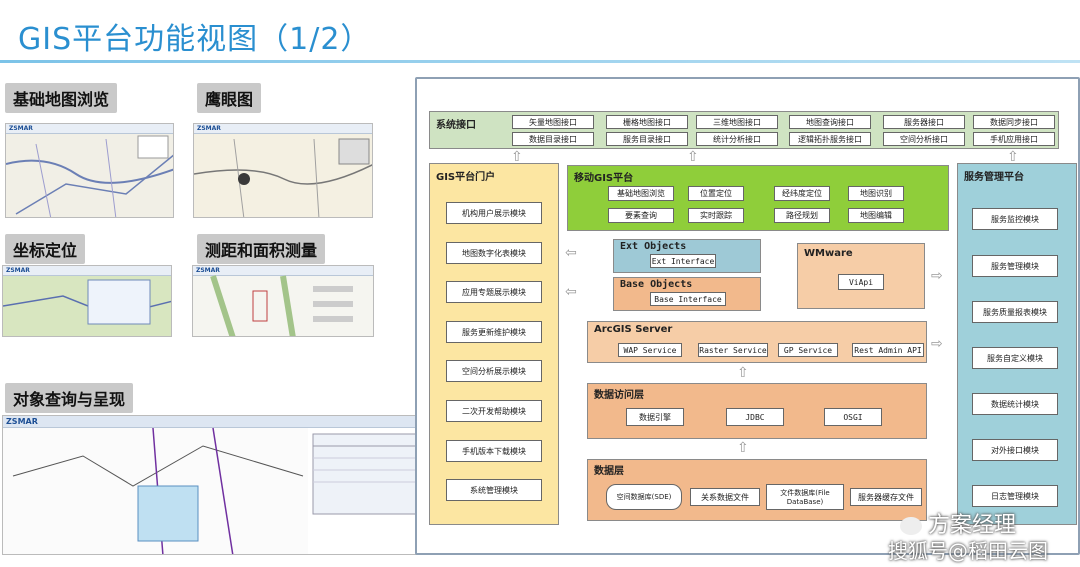 Image resolution: width=1080 pixels, height=567 pixels. What do you see at coordinates (1014, 122) in the screenshot?
I see `interface-item: 数据同步接口` at bounding box center [1014, 122].